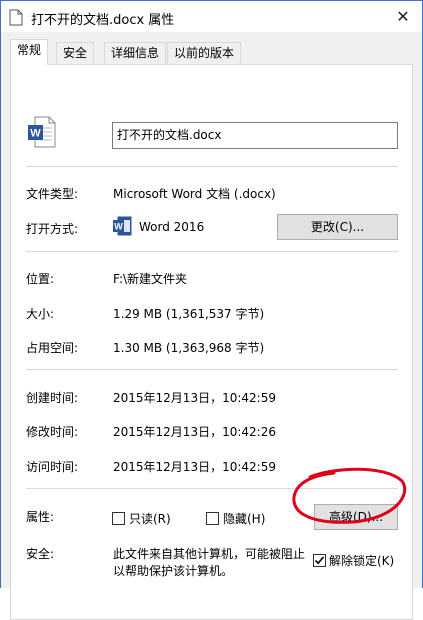  Describe the element at coordinates (118, 518) in the screenshot. I see `readonly-checkbox` at that location.